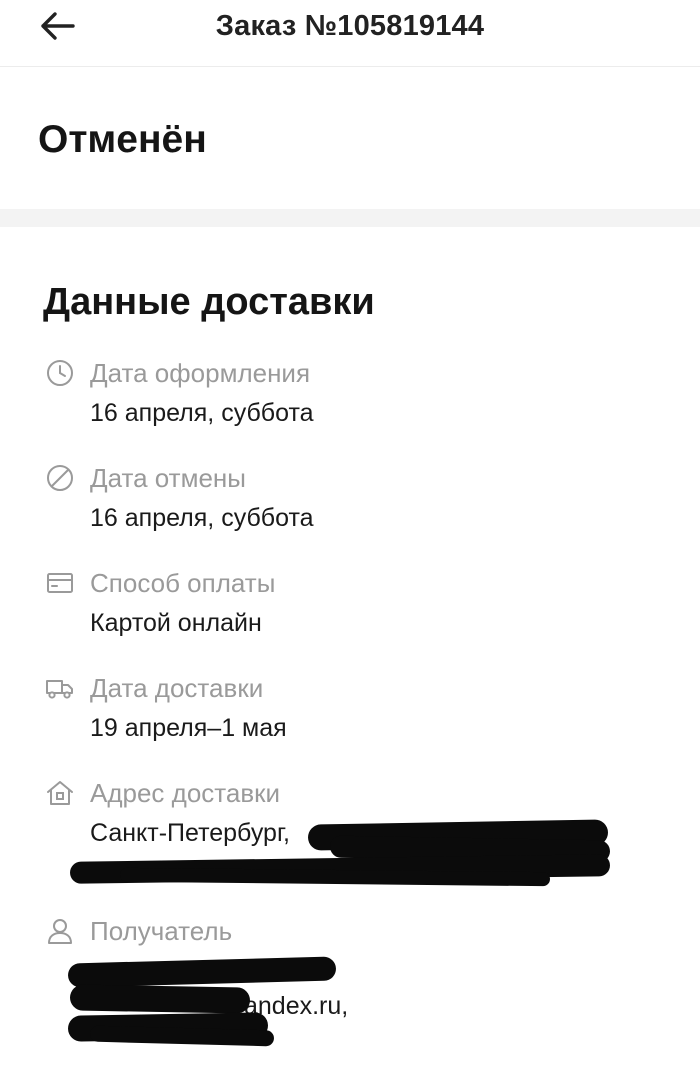  What do you see at coordinates (202, 413) in the screenshot?
I see `order-date-value: 16 апреля, суббота` at bounding box center [202, 413].